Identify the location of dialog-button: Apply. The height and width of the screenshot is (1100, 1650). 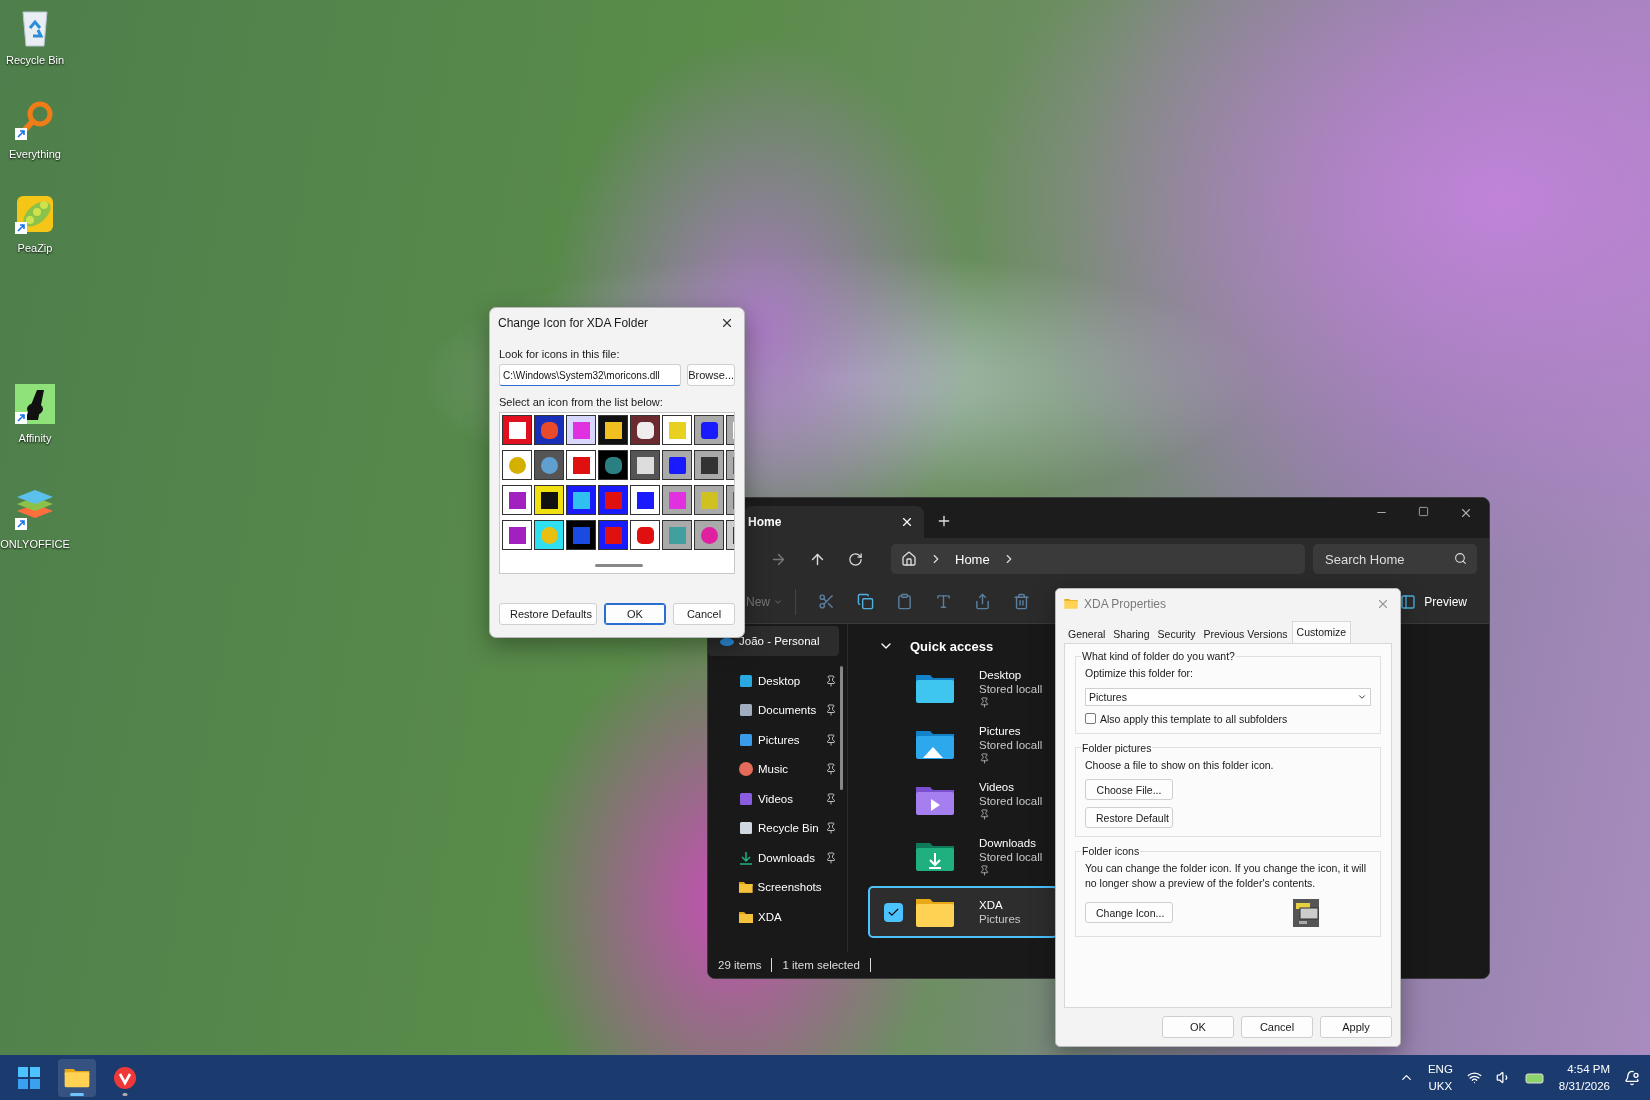
(1356, 1027).